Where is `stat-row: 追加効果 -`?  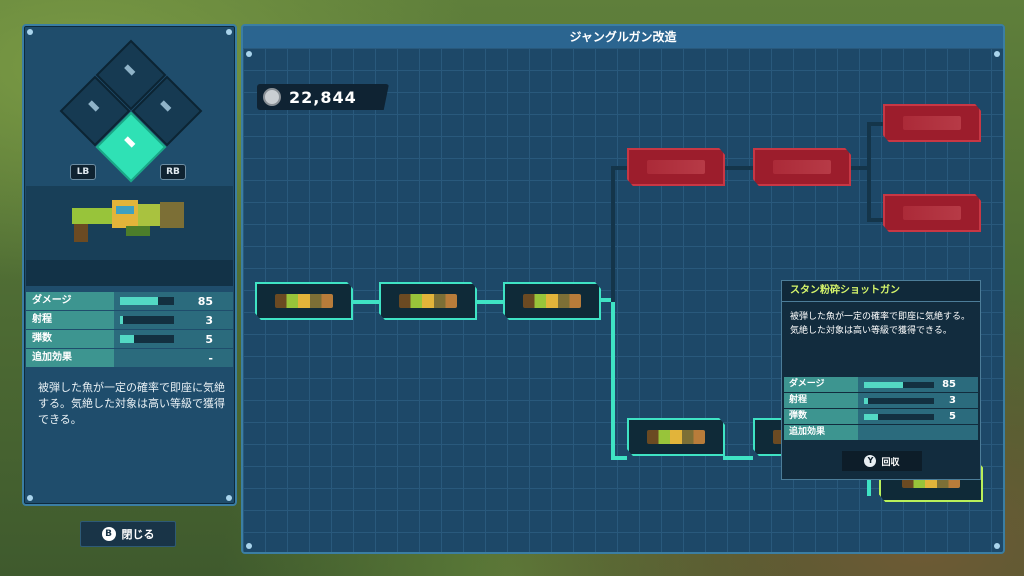
stat-row: 追加効果 - is located at coordinates (129, 358).